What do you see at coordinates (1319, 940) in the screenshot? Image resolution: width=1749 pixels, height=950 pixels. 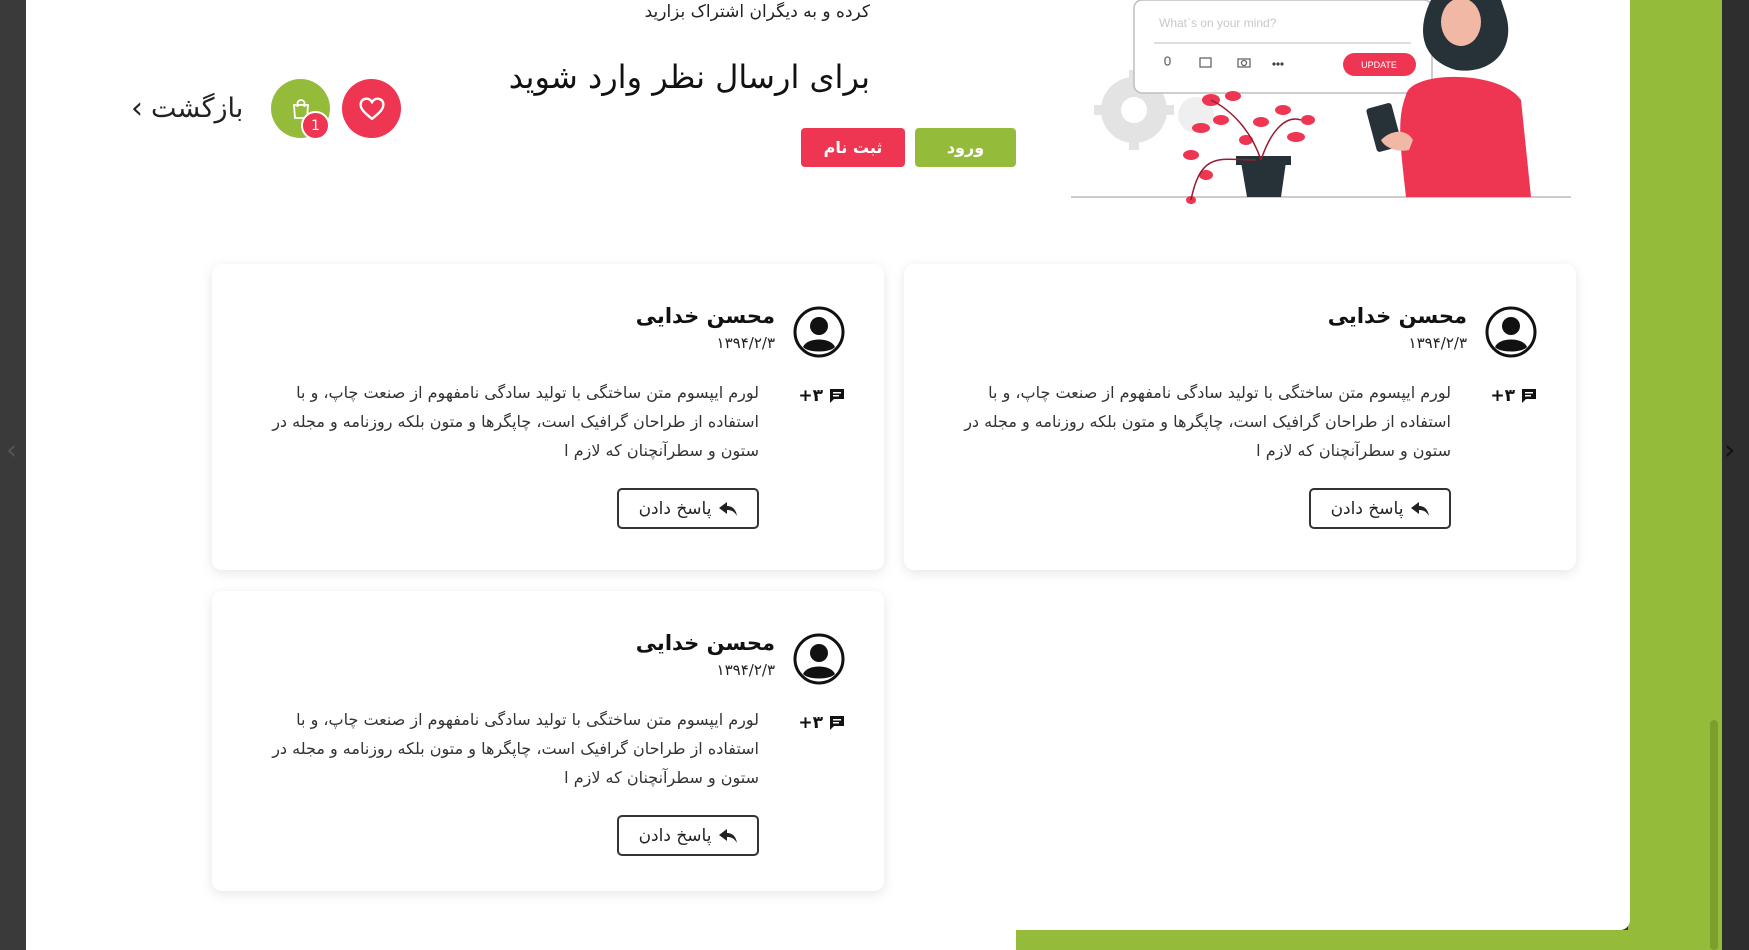 I see `bottom-green-band` at bounding box center [1319, 940].